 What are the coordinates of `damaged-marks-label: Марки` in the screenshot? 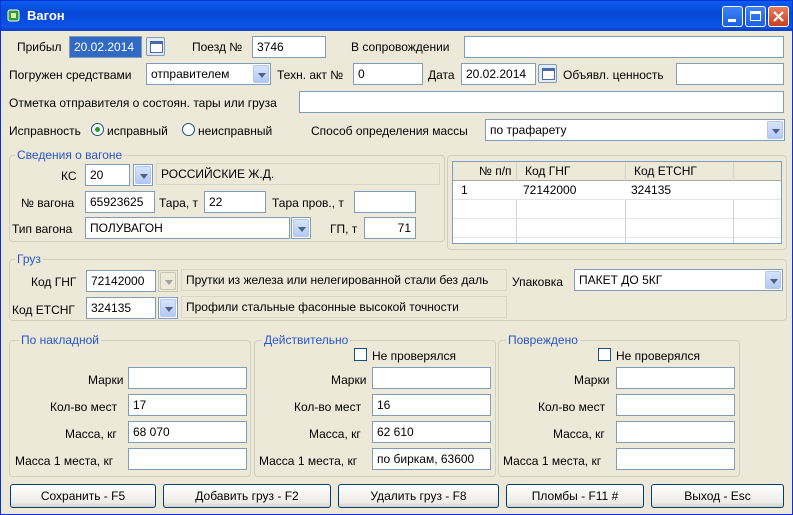 It's located at (592, 380).